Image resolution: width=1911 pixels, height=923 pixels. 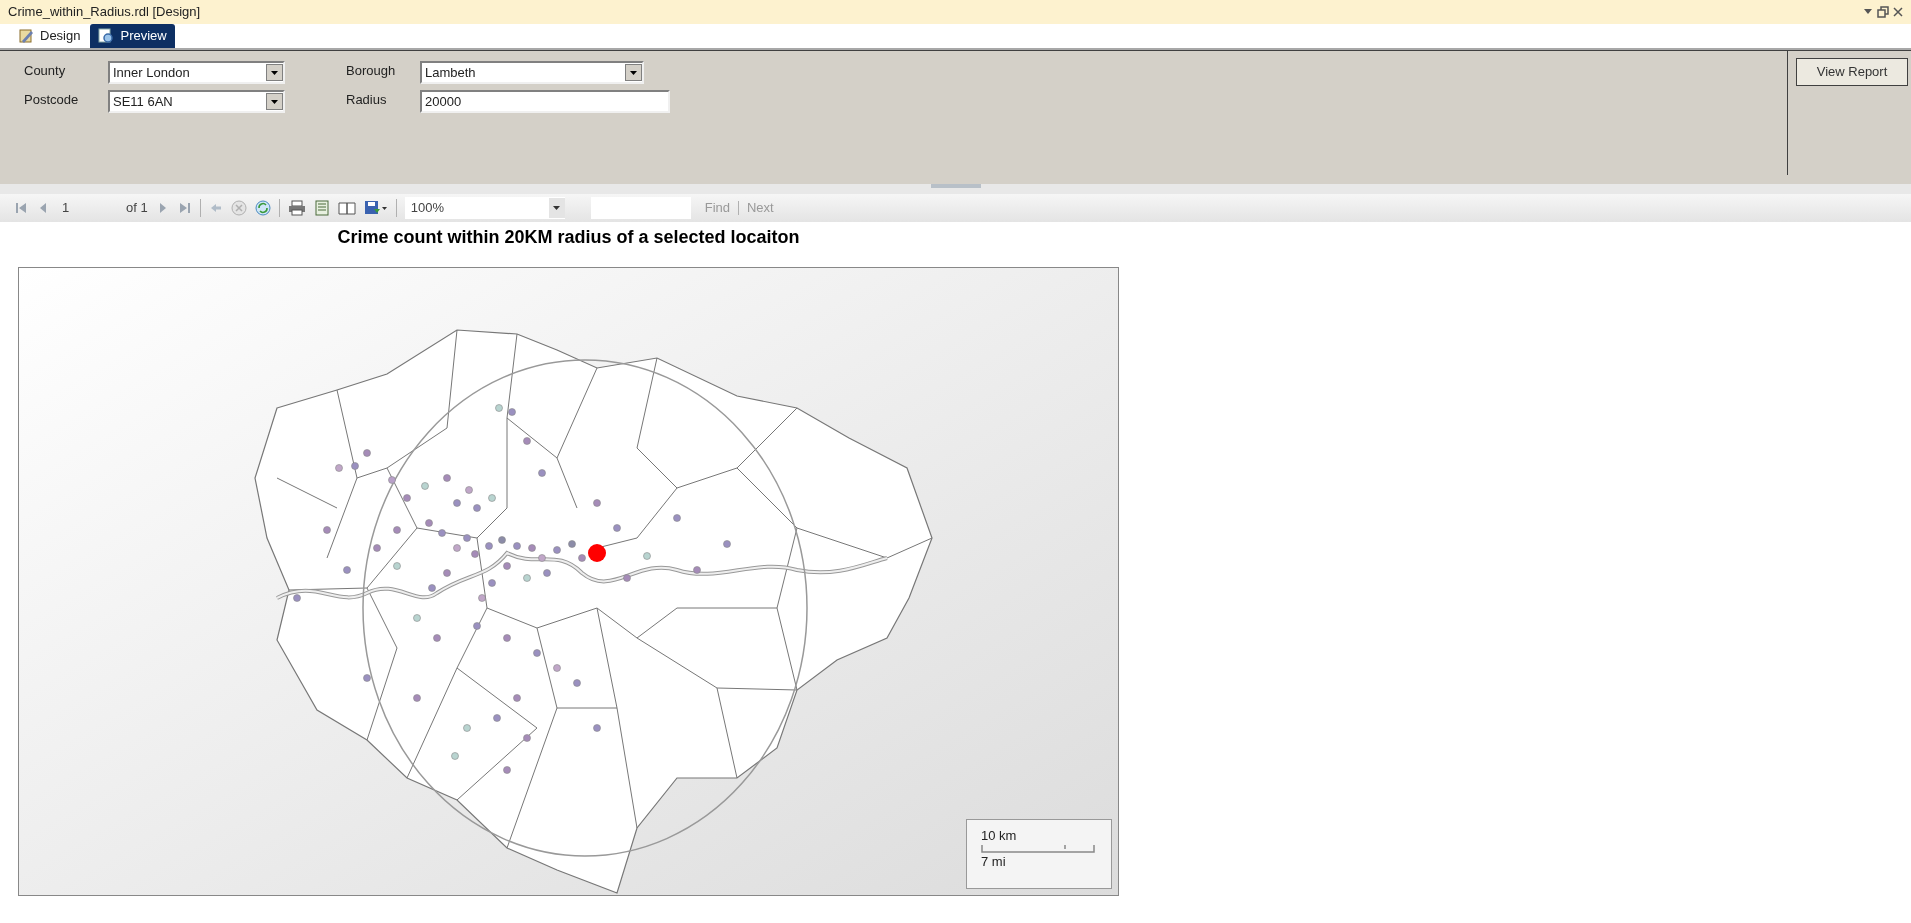 I want to click on tab: Design, so click(x=49, y=36).